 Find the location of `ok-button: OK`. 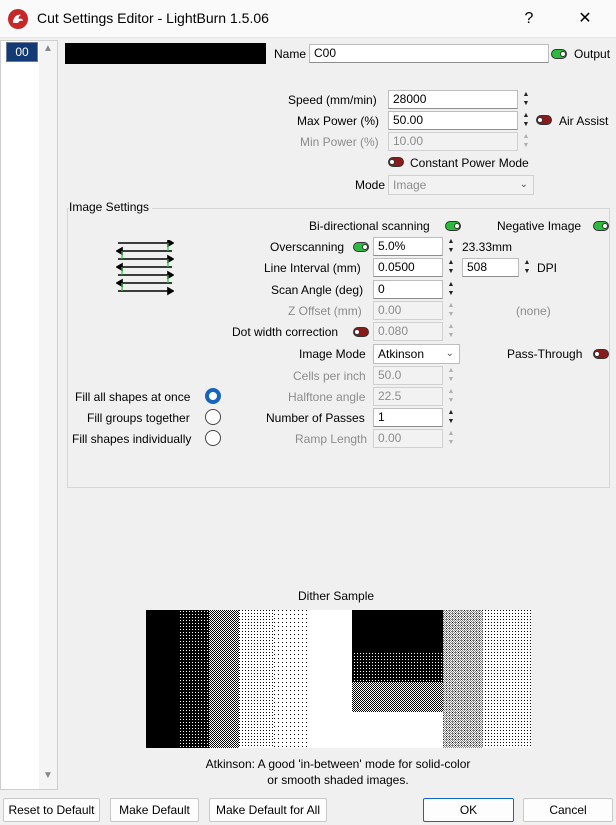

ok-button: OK is located at coordinates (468, 810).